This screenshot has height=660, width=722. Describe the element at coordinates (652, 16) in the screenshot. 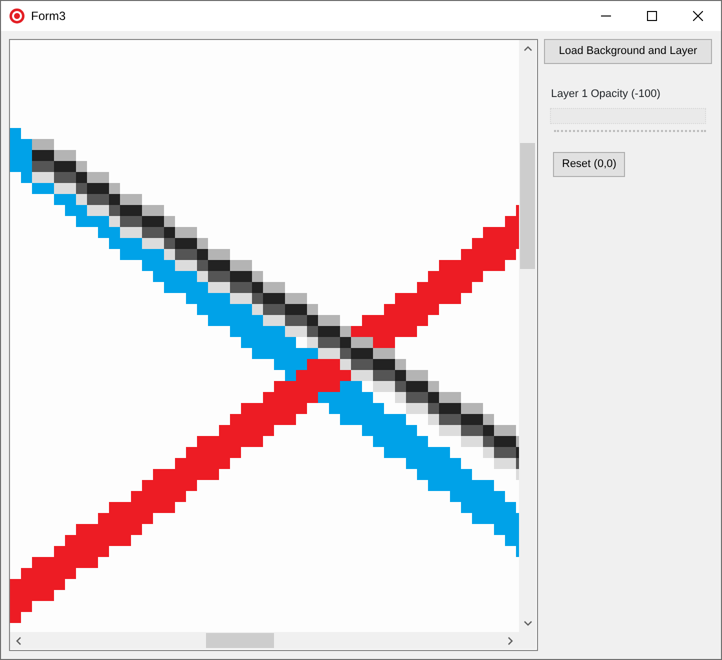

I see `maximize-icon` at that location.